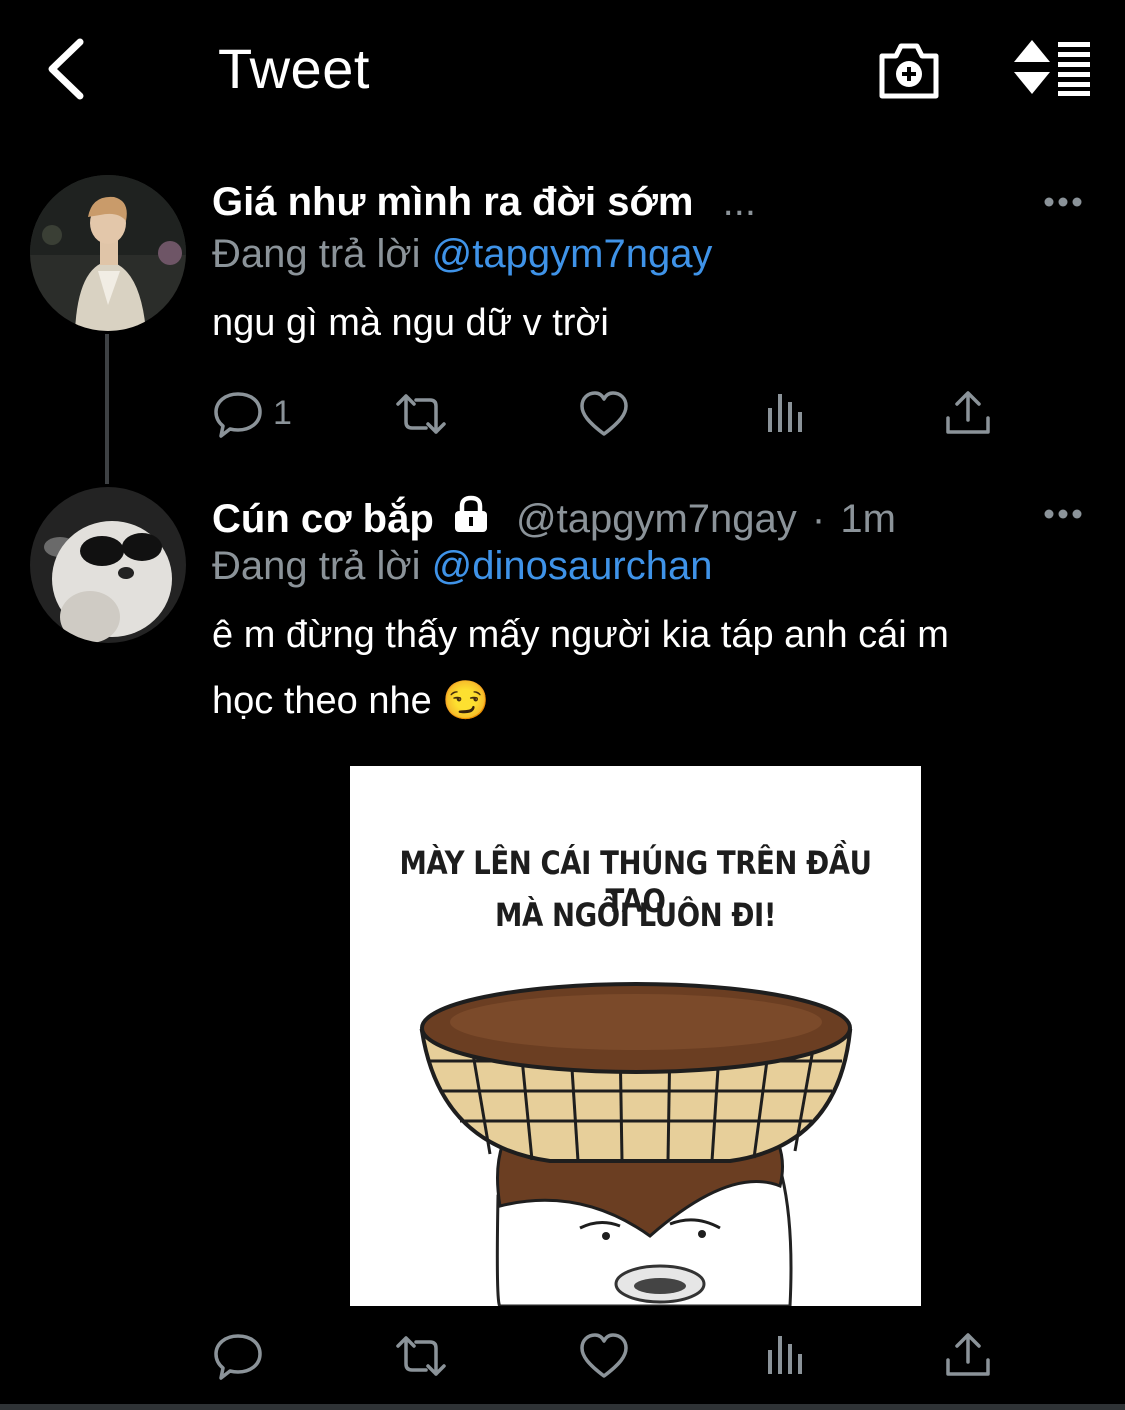  What do you see at coordinates (868, 519) in the screenshot?
I see `timestamp: 1m` at bounding box center [868, 519].